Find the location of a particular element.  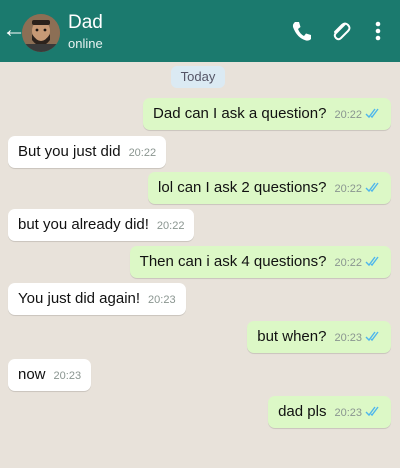

message-text: dad pls is located at coordinates (302, 411).